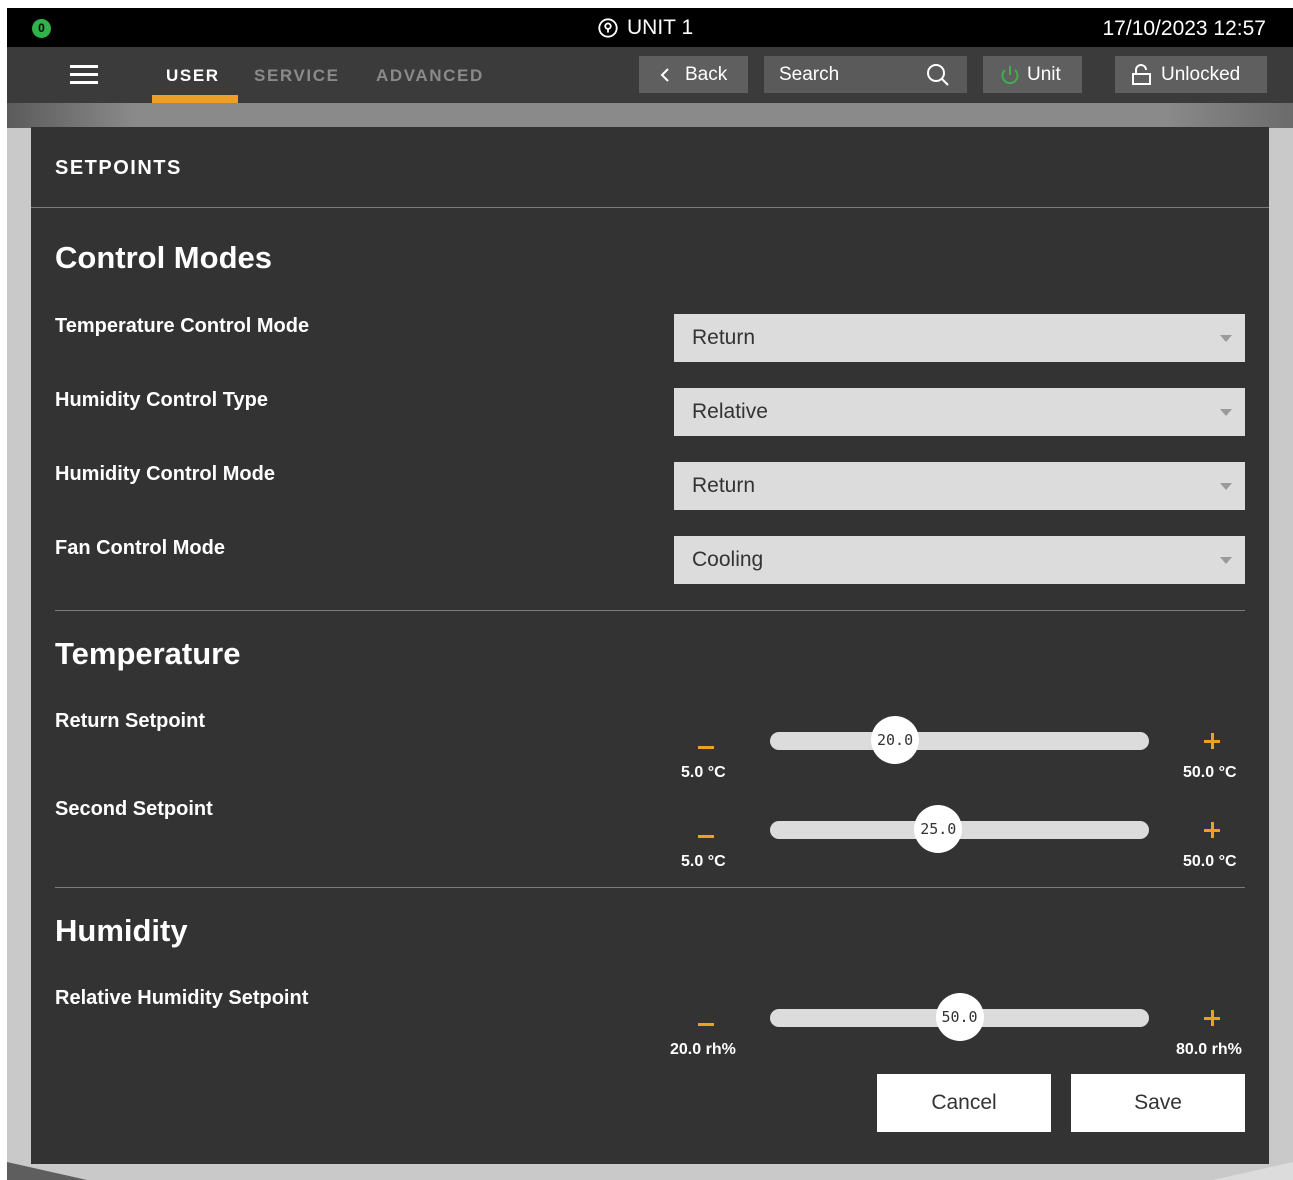 The width and height of the screenshot is (1293, 1180). I want to click on power-icon, so click(1010, 74).